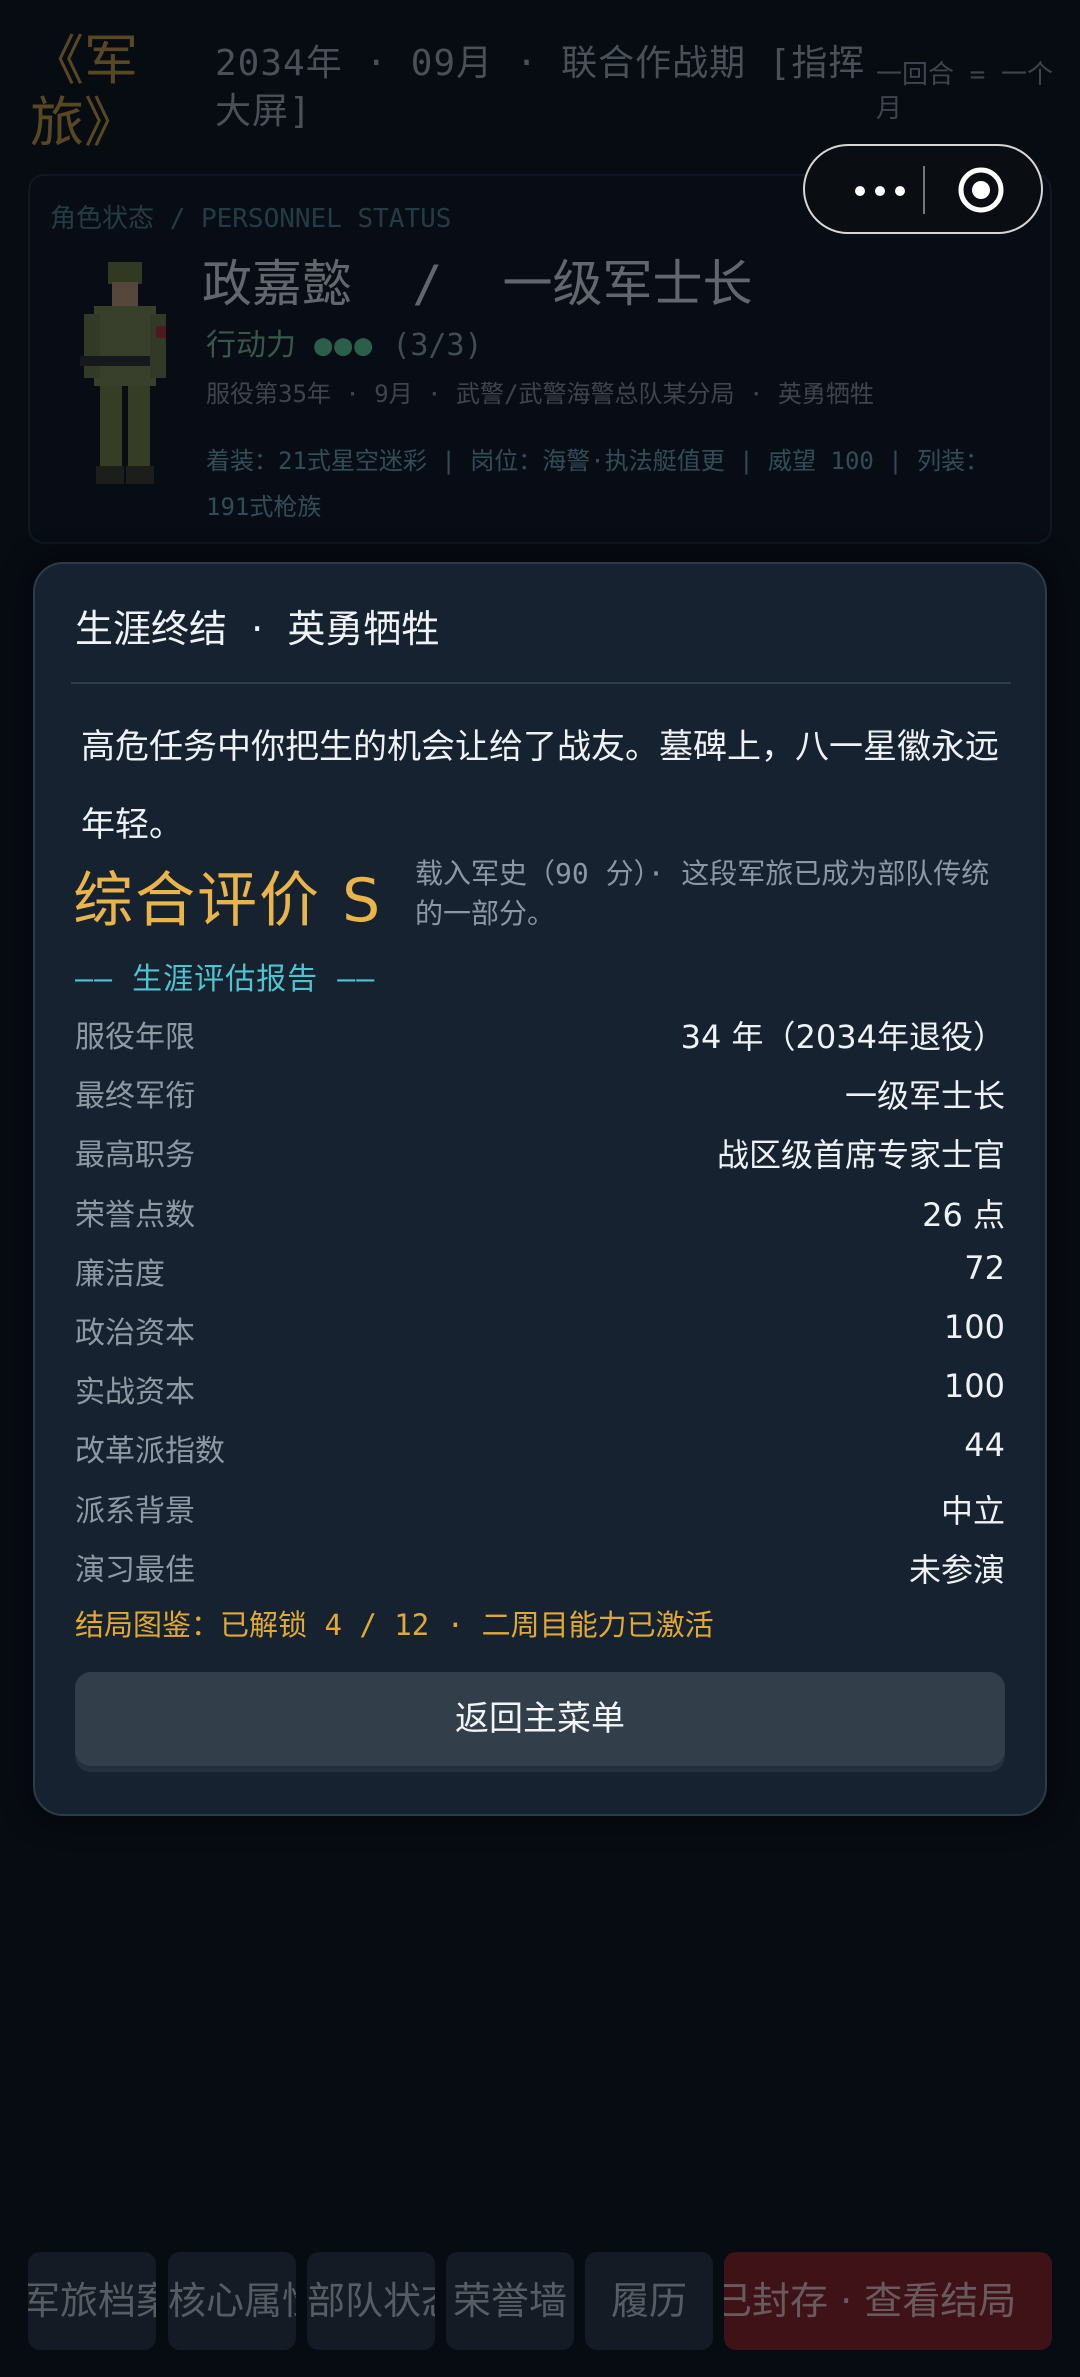 This screenshot has width=1080, height=2377. I want to click on report-row: 派系背景 中立, so click(540, 1507).